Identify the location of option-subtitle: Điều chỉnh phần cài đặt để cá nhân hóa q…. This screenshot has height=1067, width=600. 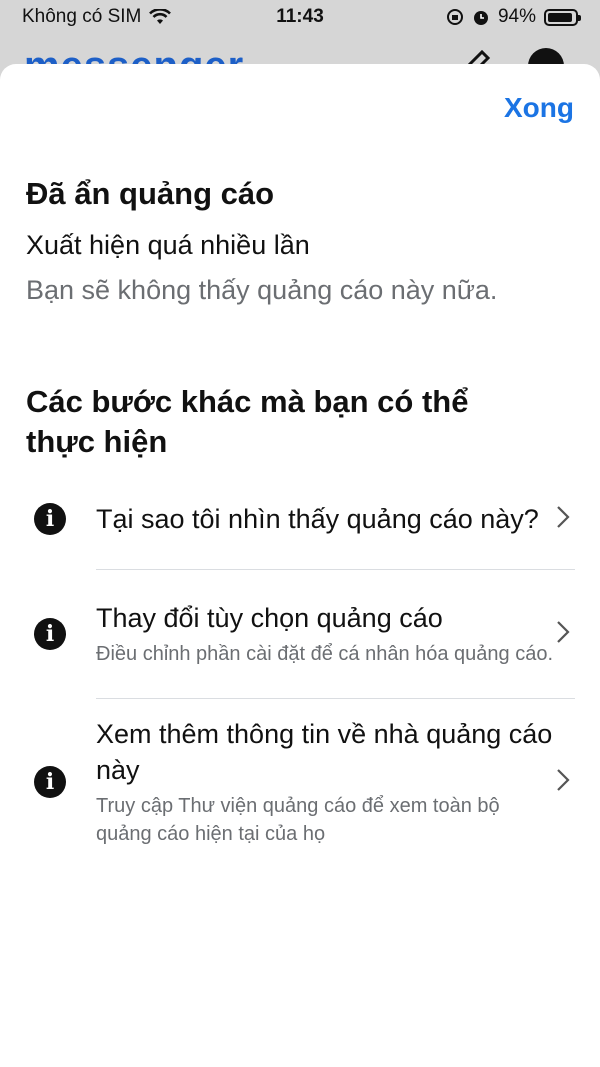
(325, 654).